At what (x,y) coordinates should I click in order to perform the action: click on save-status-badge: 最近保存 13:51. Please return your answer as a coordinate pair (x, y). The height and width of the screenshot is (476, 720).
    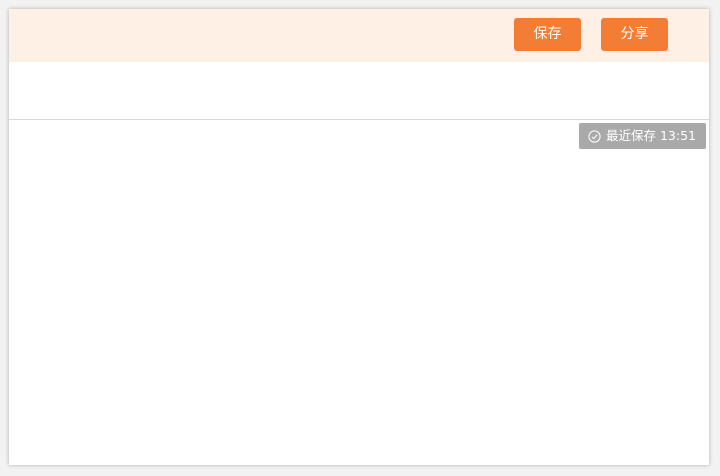
    Looking at the image, I should click on (642, 136).